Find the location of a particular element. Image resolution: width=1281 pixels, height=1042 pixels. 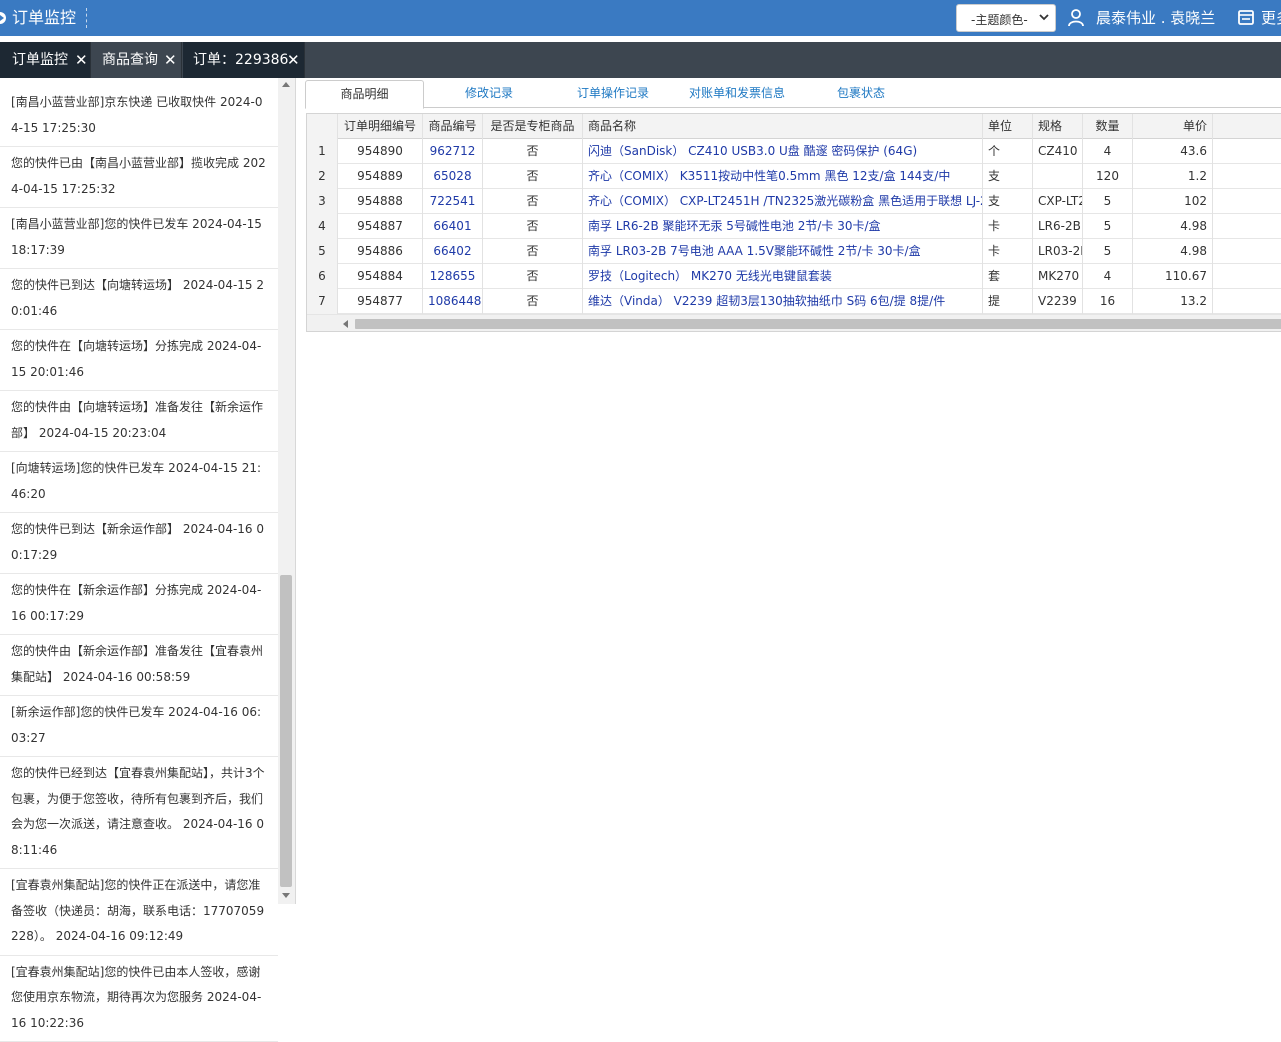

app-logo-icon is located at coordinates (3, 18).